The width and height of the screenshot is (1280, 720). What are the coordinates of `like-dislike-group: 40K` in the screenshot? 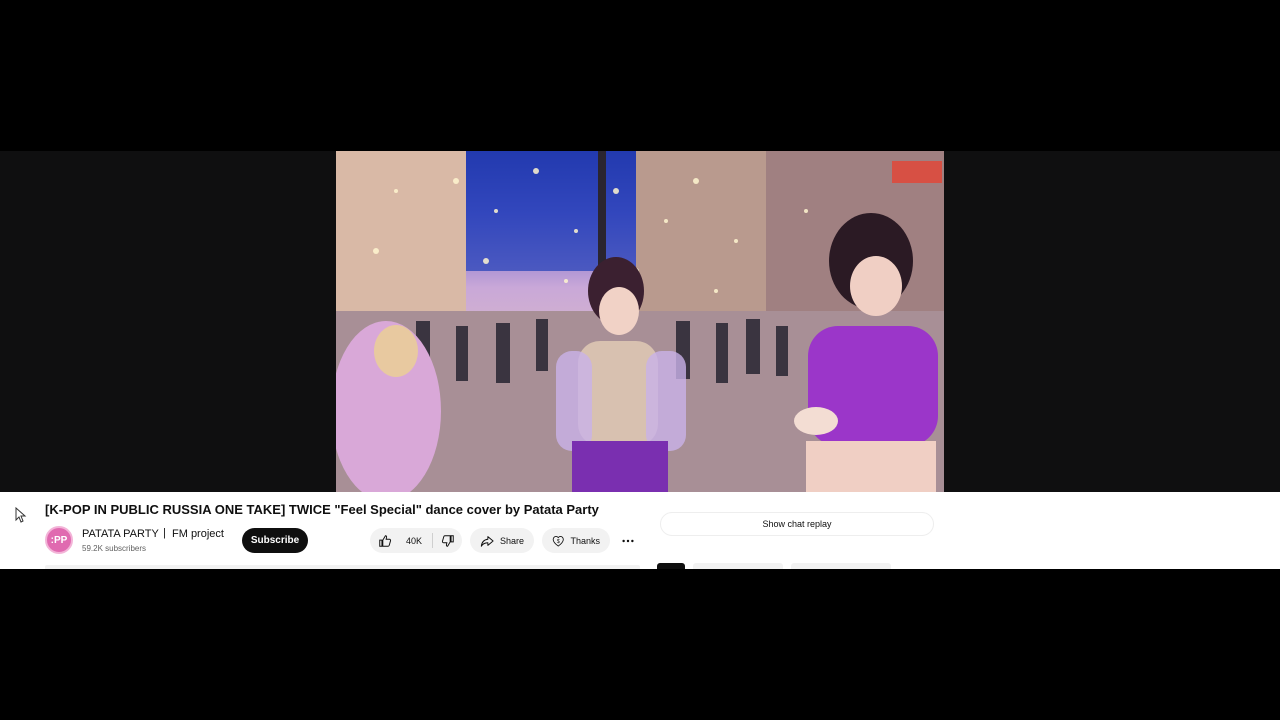 It's located at (416, 540).